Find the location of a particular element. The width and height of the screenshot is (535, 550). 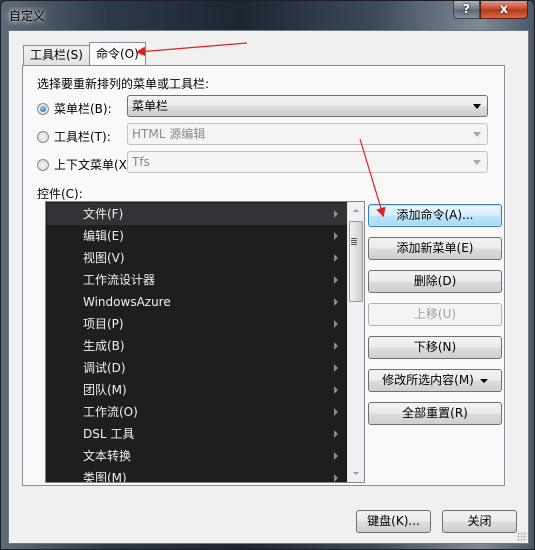

list-item-label: 生成(B) is located at coordinates (104, 346).